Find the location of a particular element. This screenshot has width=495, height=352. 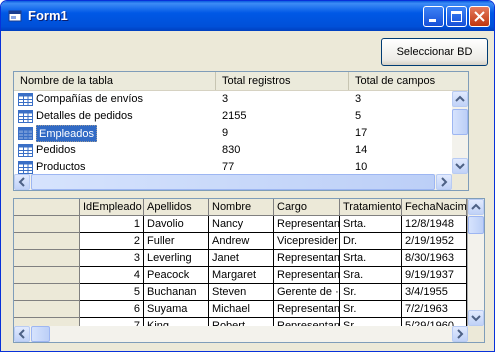

app-icon is located at coordinates (15, 16).